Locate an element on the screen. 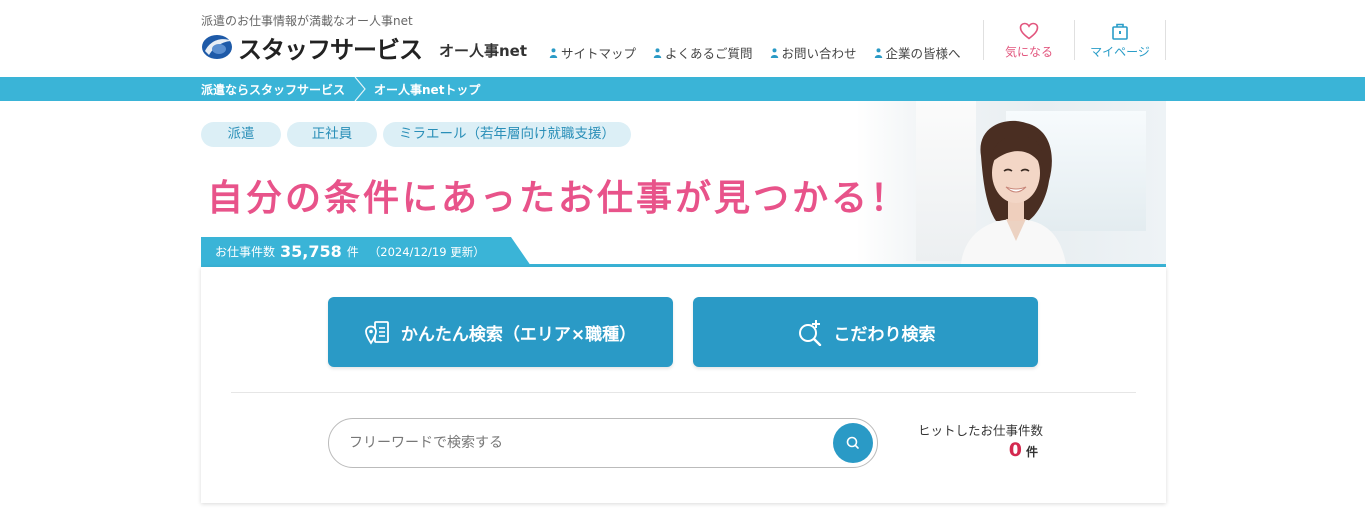 The height and width of the screenshot is (510, 1365). breadcrumb-current: オー人事netトップ is located at coordinates (427, 89).